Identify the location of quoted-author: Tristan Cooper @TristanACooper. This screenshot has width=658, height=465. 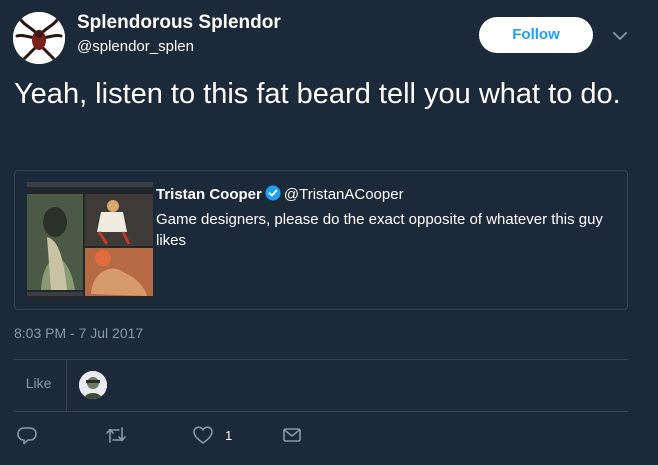
(280, 195).